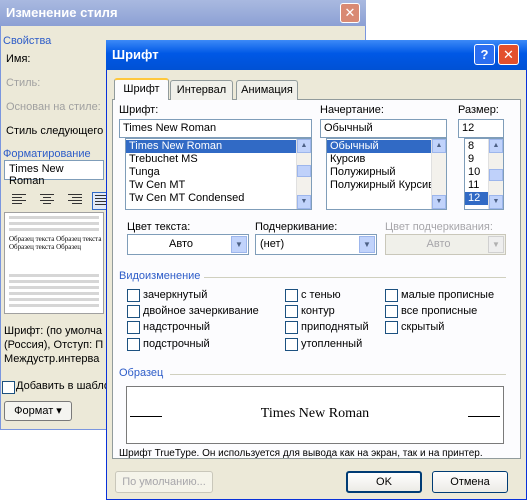 The image size is (527, 503). I want to click on hidden-checkbox, so click(391, 327).